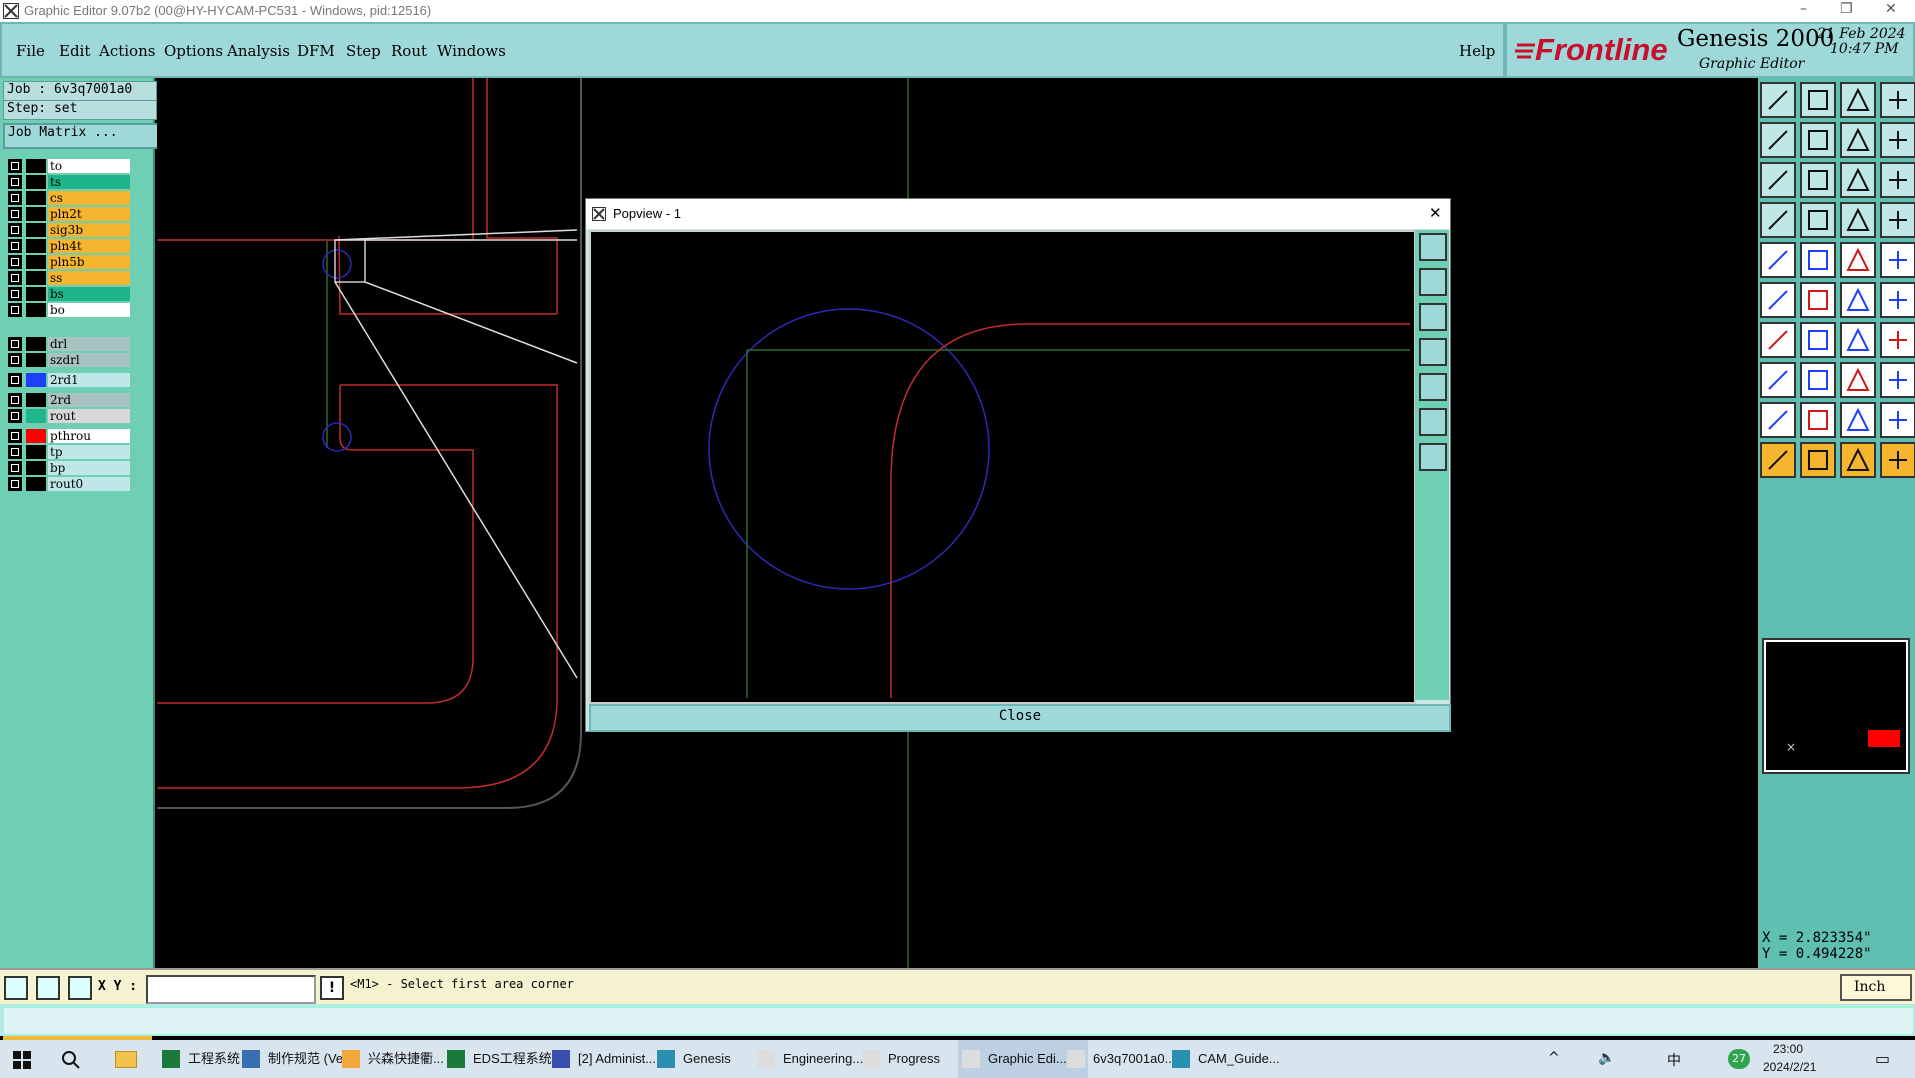 The height and width of the screenshot is (1078, 1915). I want to click on notification-badge: 27, so click(1739, 1059).